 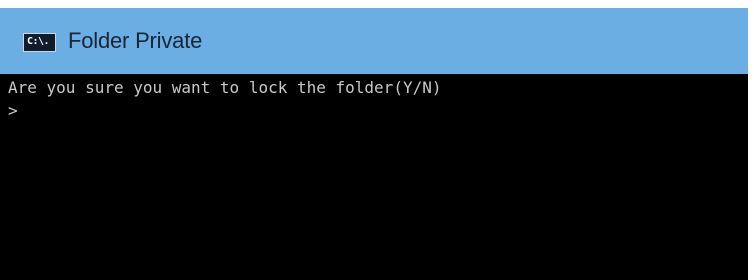 What do you see at coordinates (751, 140) in the screenshot?
I see `window-right-border` at bounding box center [751, 140].